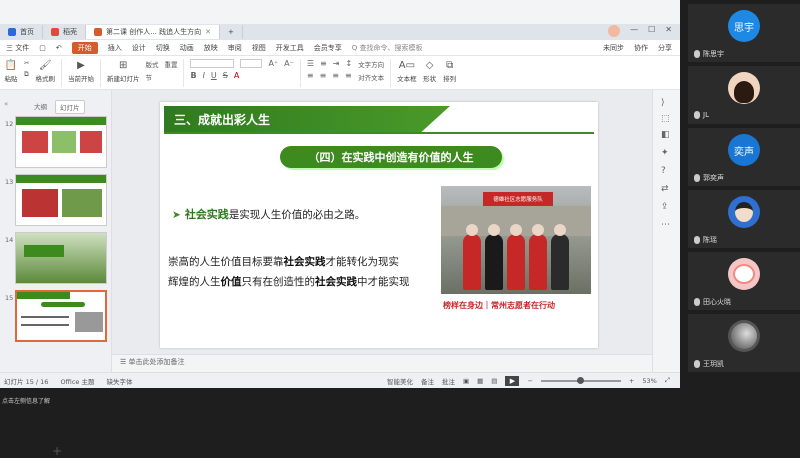  What do you see at coordinates (466, 381) in the screenshot?
I see `normal-view-icon: ▣` at bounding box center [466, 381].